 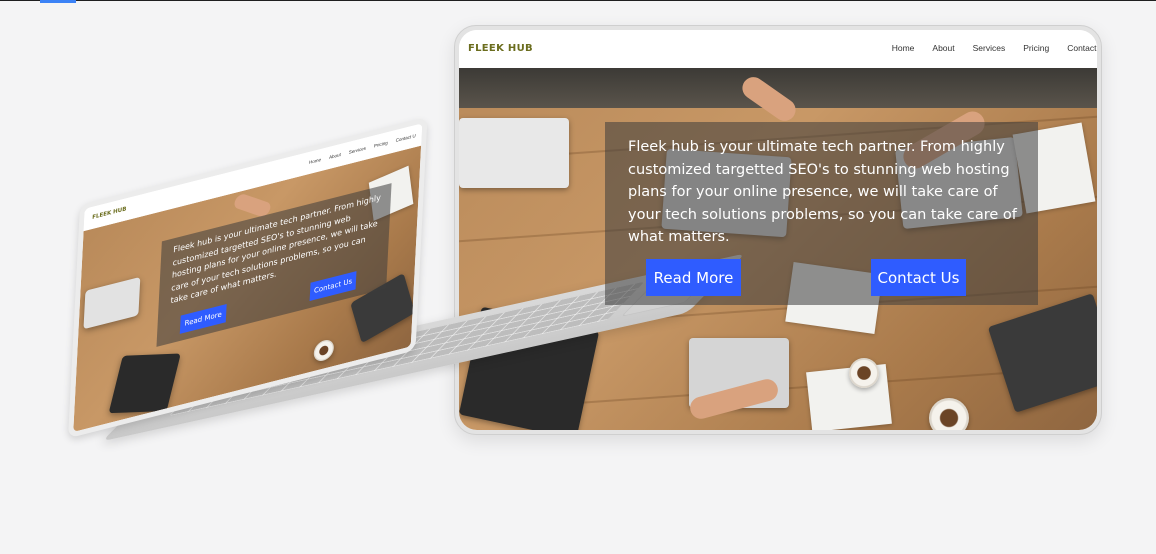 What do you see at coordinates (500, 48) in the screenshot?
I see `site-logo: FLEEK HUB` at bounding box center [500, 48].